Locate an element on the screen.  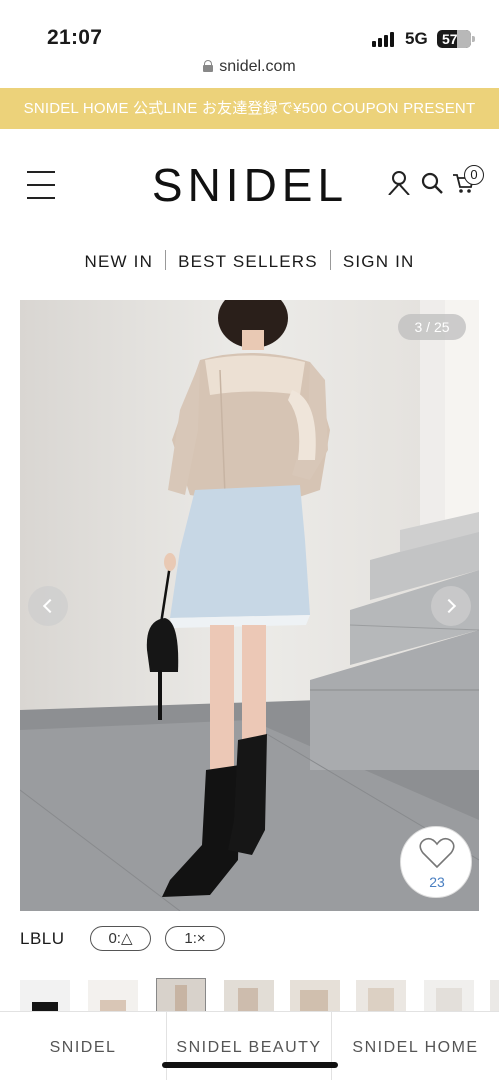
cart-count-badge: 0 is located at coordinates (474, 175).